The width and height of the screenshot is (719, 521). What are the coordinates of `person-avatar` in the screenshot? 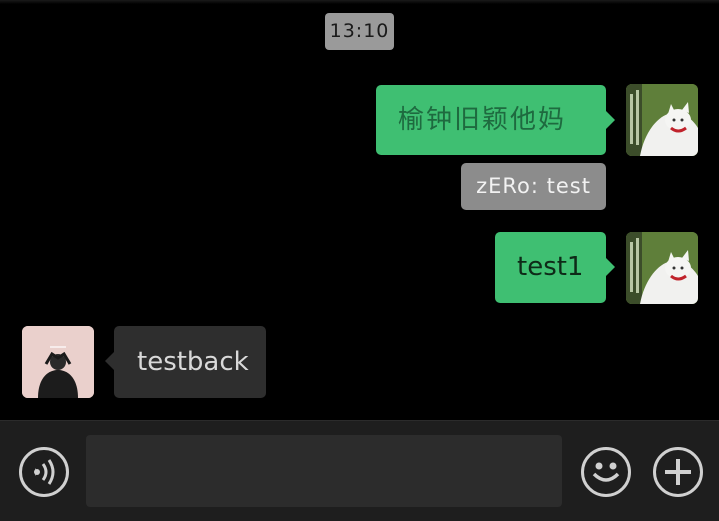 It's located at (58, 362).